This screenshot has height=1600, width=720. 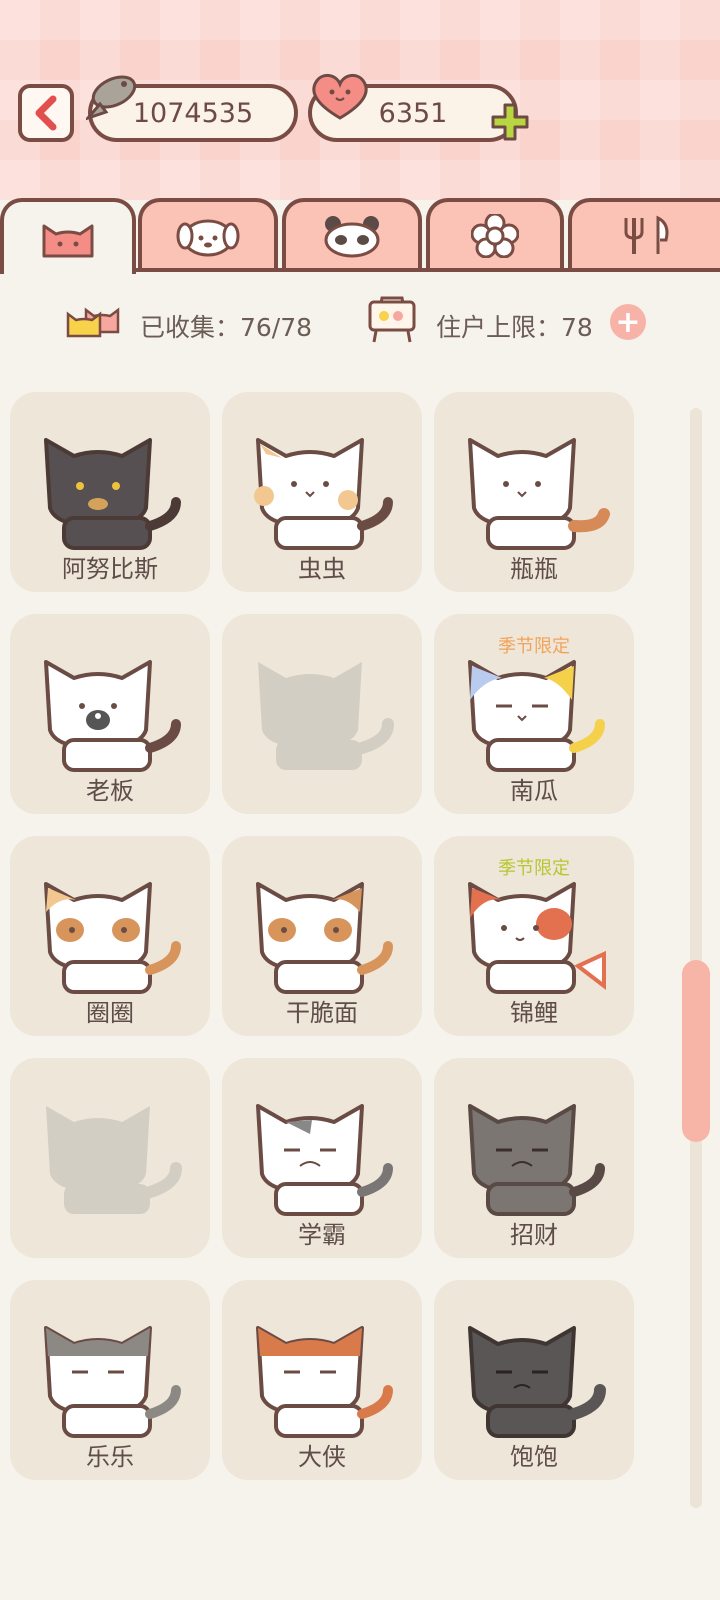 I want to click on add-hearts-plus-icon, so click(x=510, y=122).